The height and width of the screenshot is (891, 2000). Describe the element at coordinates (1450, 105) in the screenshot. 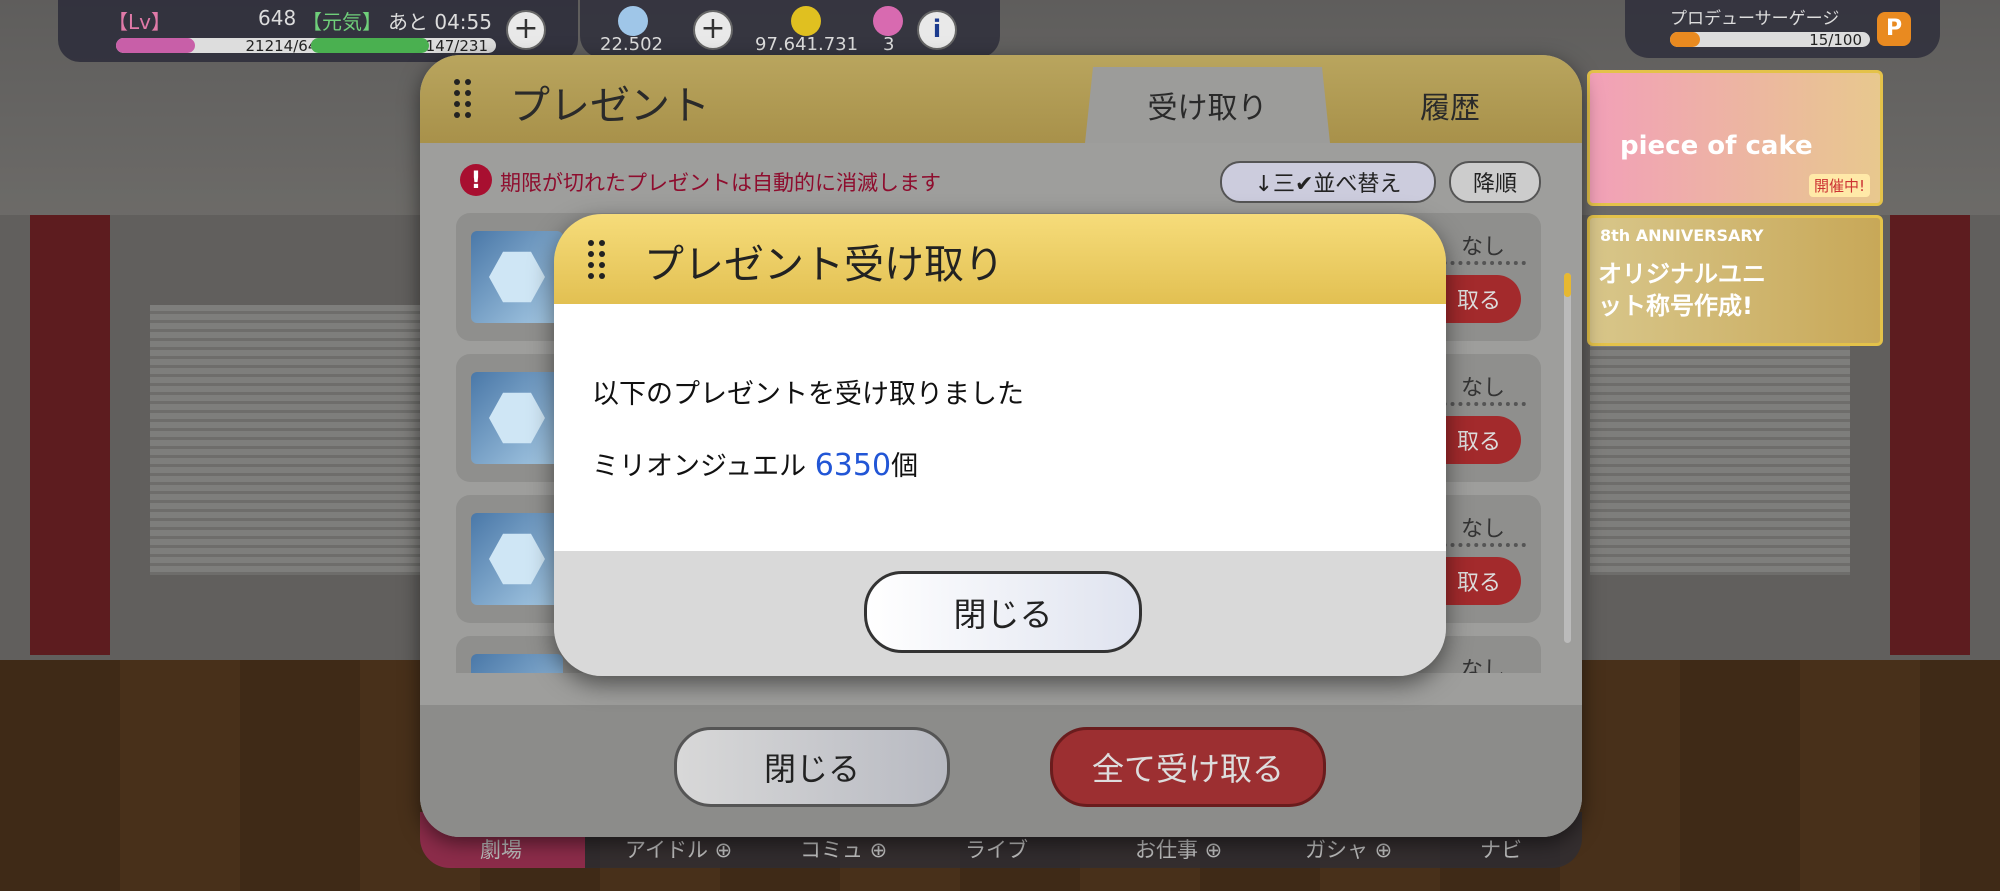

I see `tab-history: 履歴` at that location.